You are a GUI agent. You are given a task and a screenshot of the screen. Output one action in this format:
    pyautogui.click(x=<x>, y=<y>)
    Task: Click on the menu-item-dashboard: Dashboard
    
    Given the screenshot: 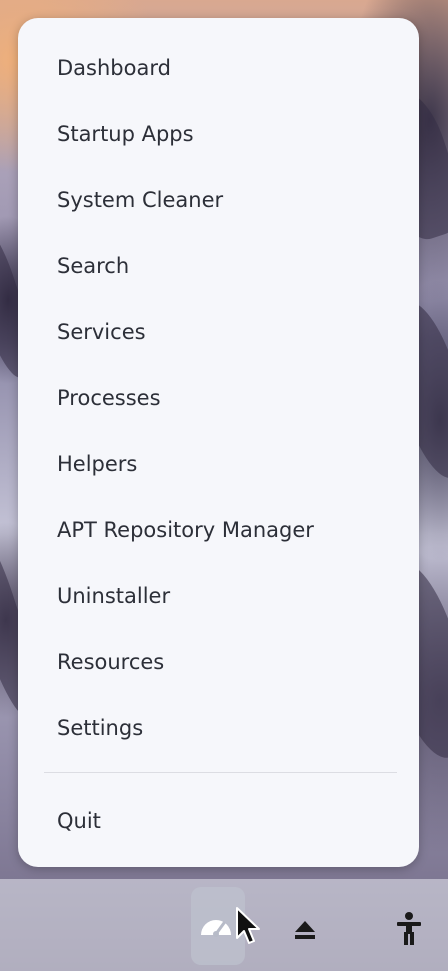 What is the action you would take?
    pyautogui.click(x=218, y=68)
    